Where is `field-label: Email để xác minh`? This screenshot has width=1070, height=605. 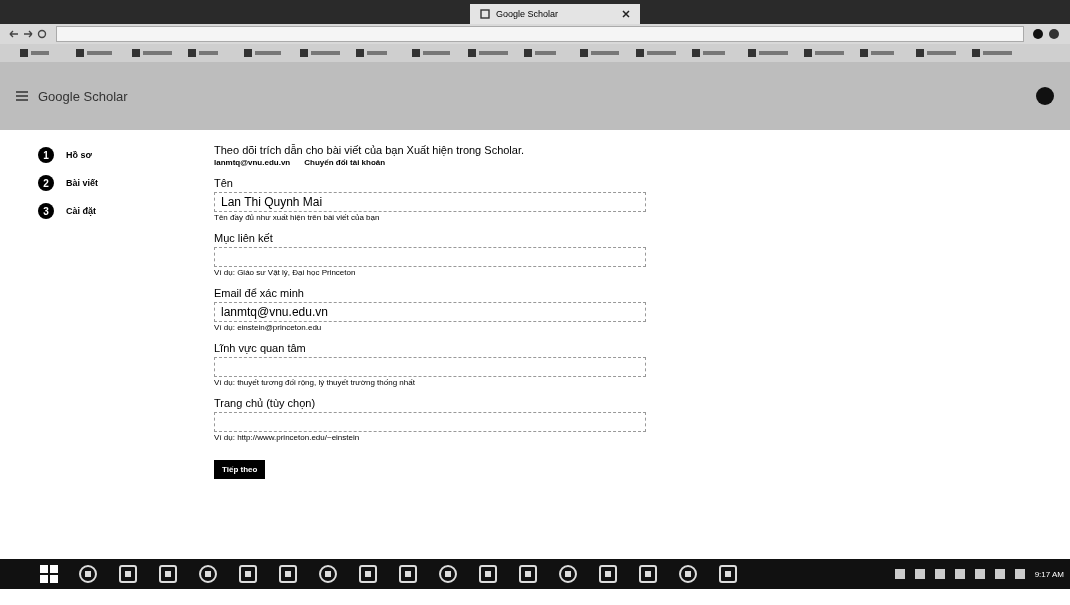 field-label: Email để xác minh is located at coordinates (259, 293).